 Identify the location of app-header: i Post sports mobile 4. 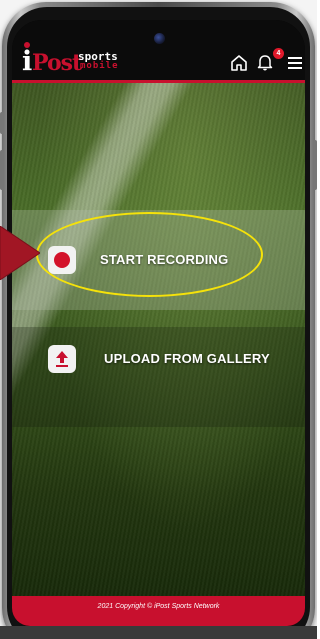
(158, 51).